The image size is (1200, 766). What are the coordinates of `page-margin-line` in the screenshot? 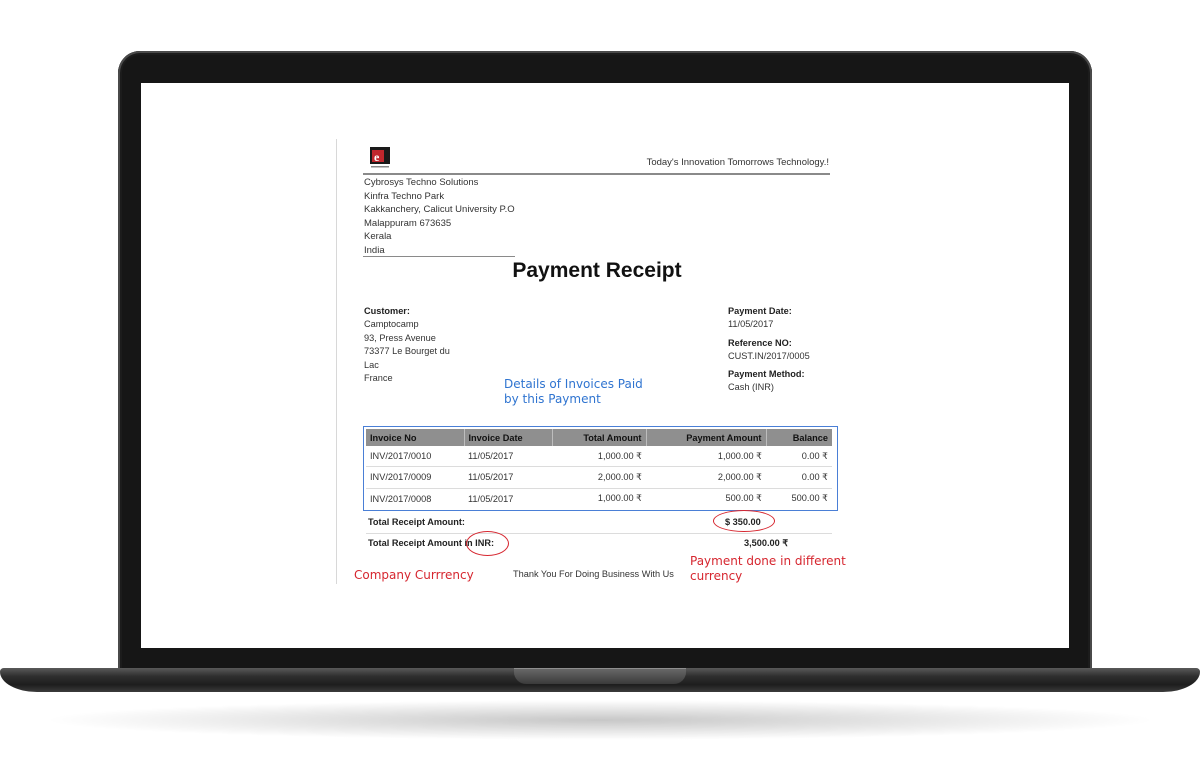 It's located at (336, 361).